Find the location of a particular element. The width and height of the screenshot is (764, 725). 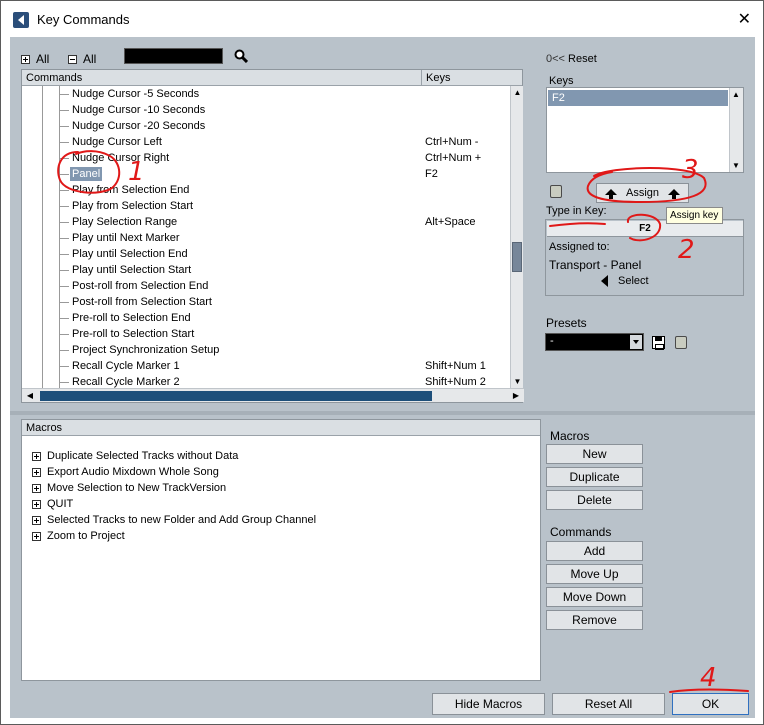

assign-button: Assign is located at coordinates (642, 193).